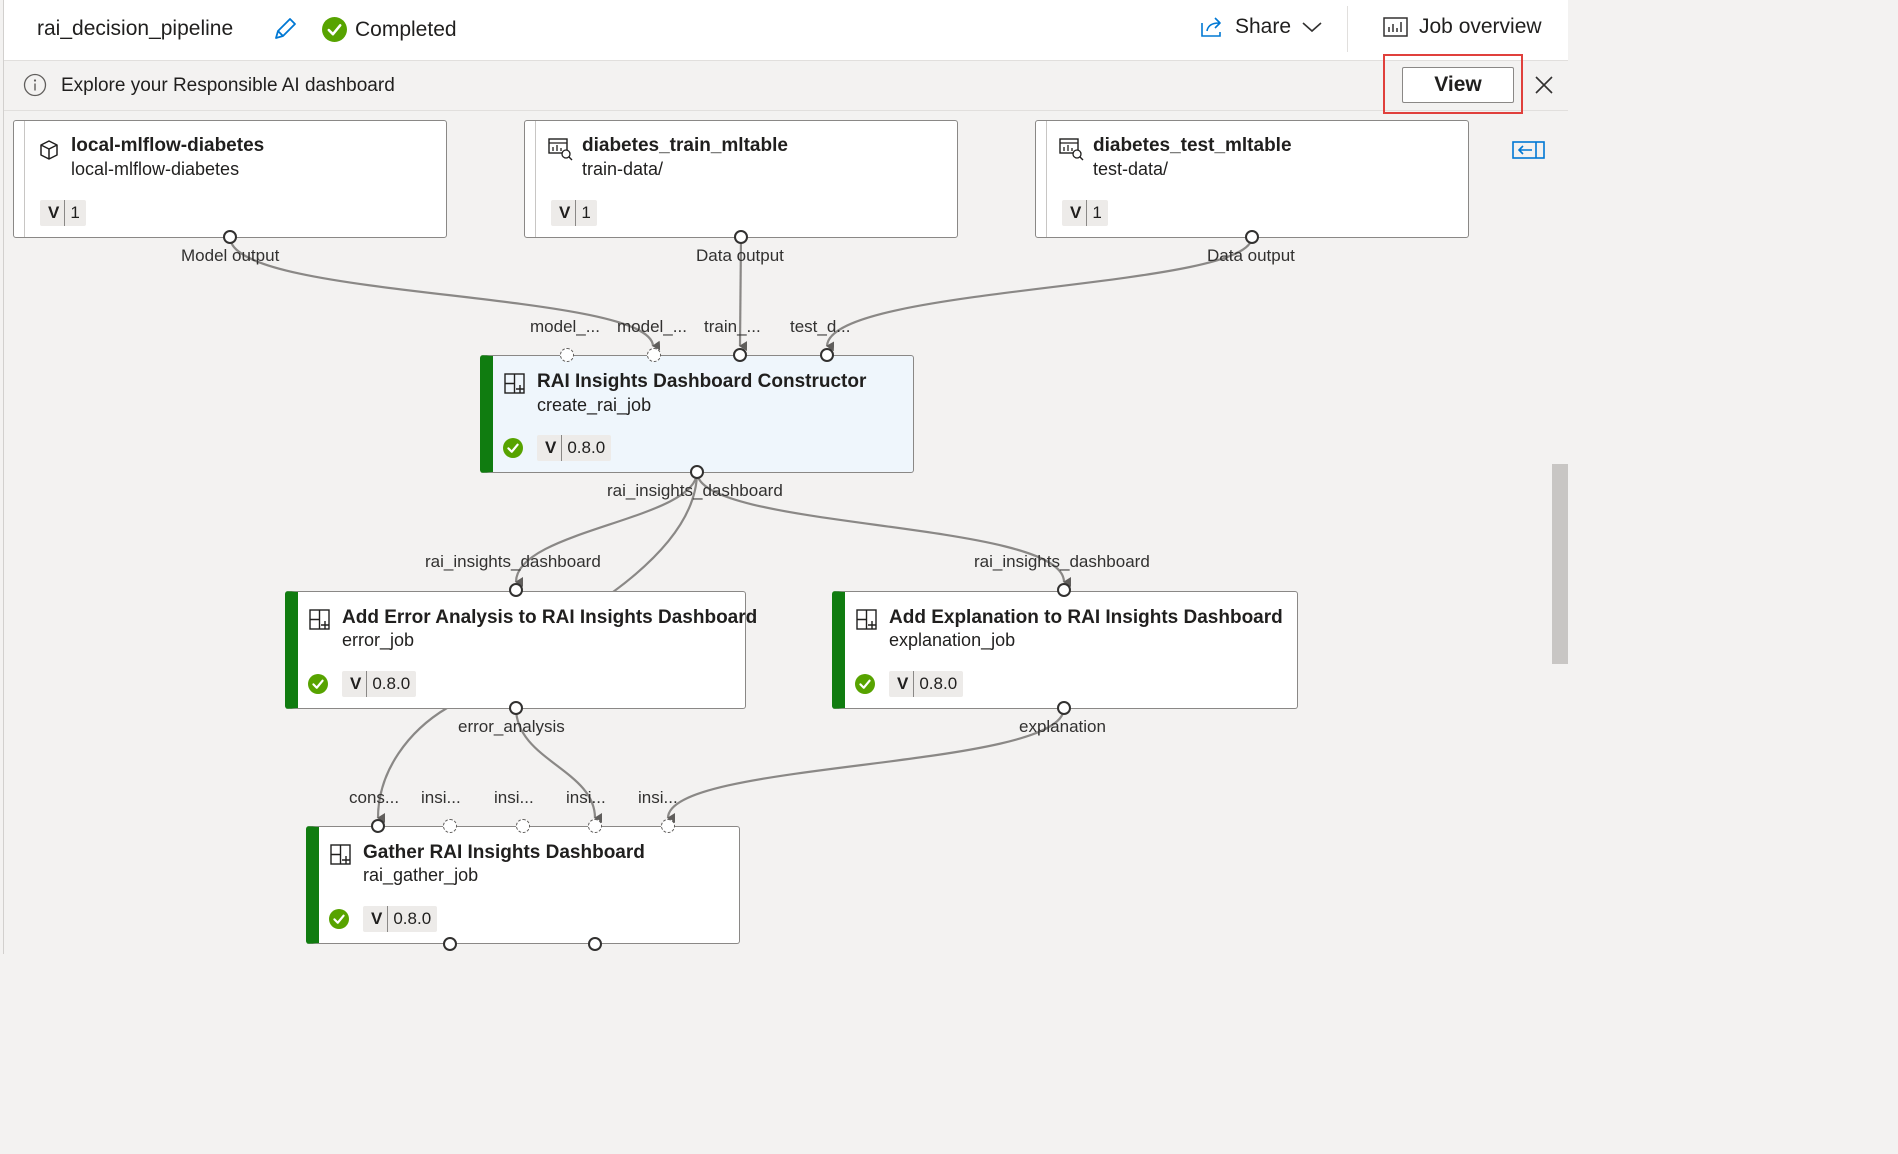  I want to click on port-label-error-output: error_analysis, so click(511, 726).